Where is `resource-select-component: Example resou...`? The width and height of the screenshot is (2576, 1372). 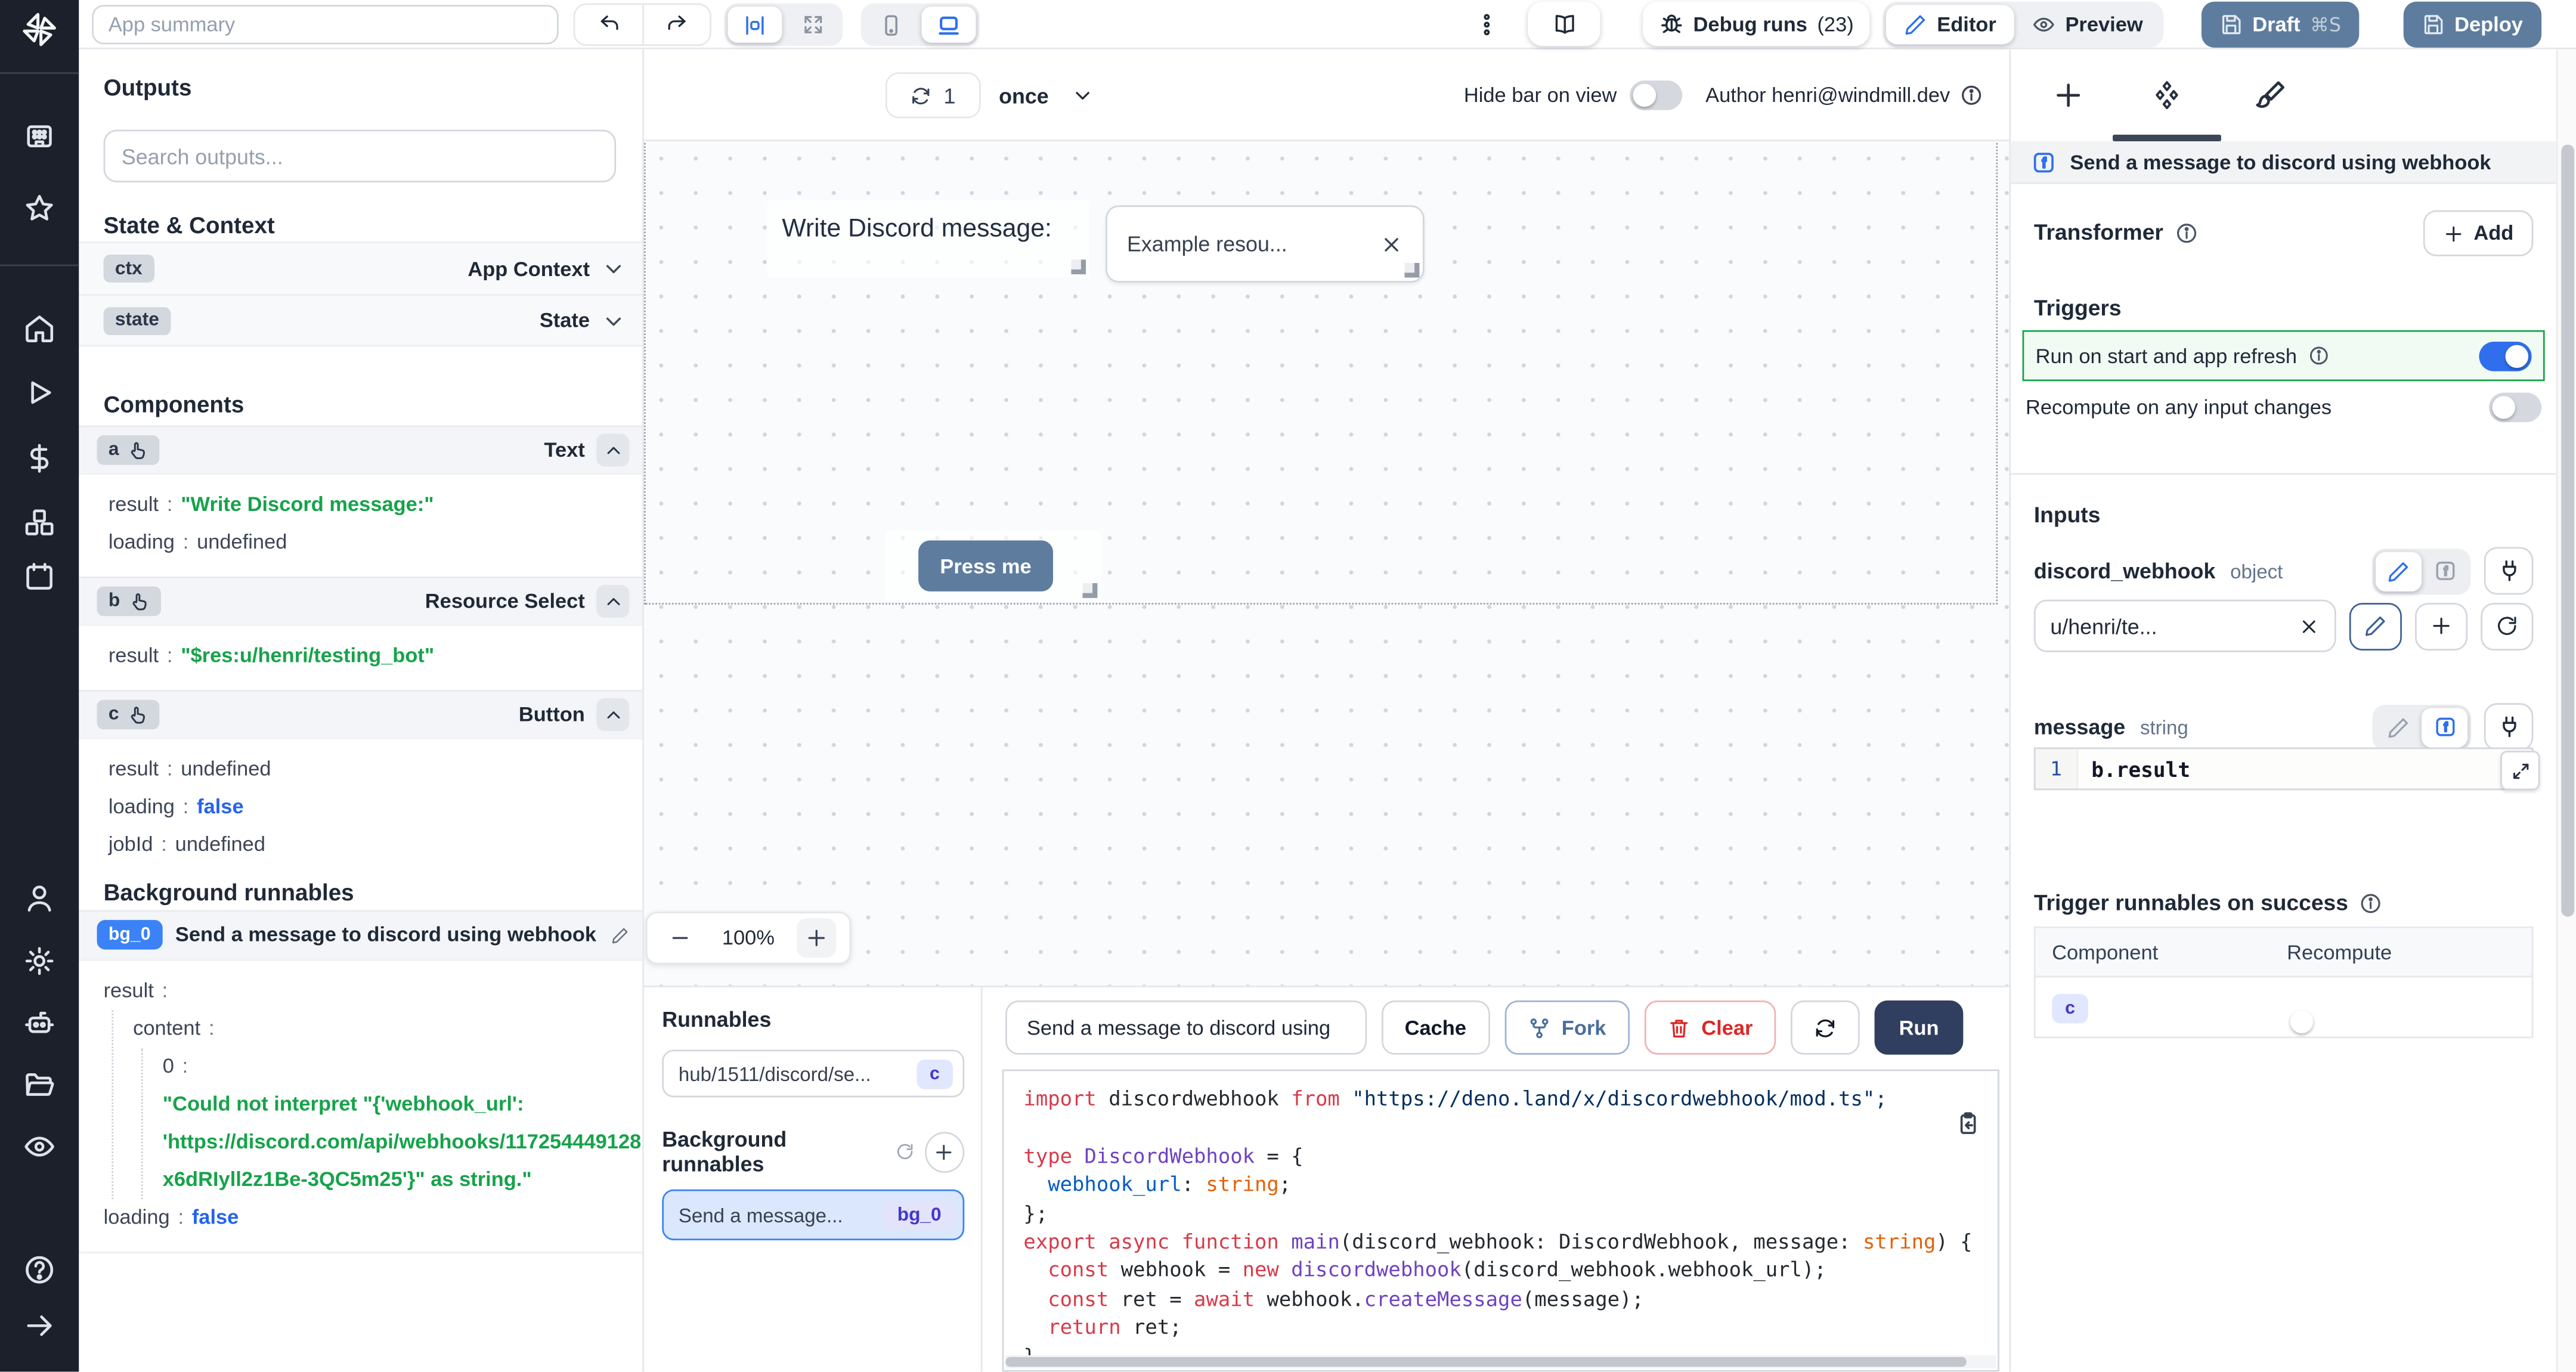 resource-select-component: Example resou... is located at coordinates (1266, 244).